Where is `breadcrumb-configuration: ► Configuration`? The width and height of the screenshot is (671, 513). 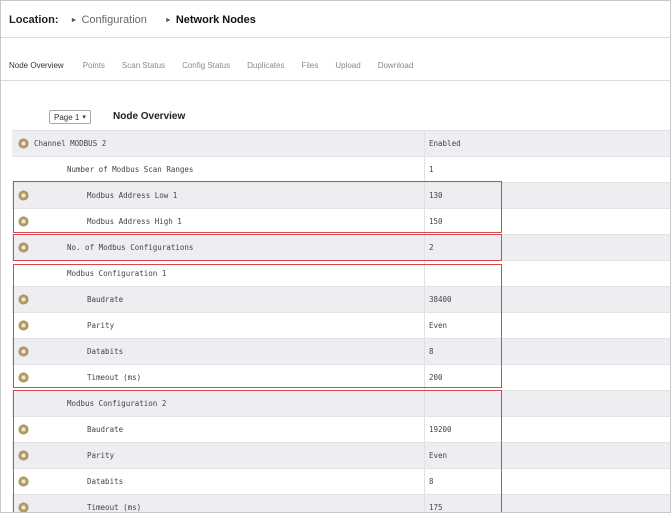 breadcrumb-configuration: ► Configuration is located at coordinates (109, 20).